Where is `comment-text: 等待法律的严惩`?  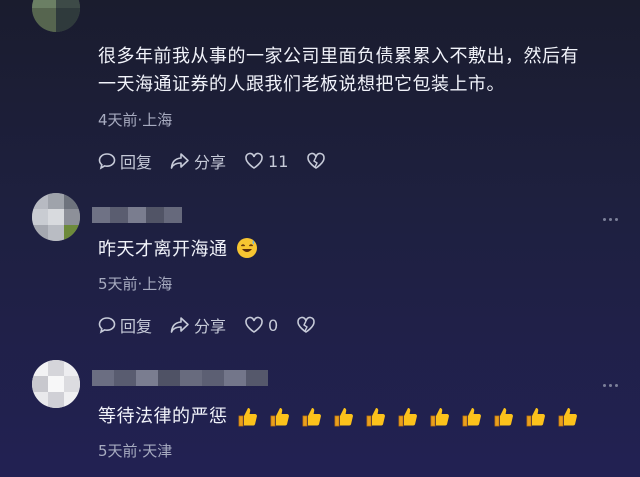 comment-text: 等待法律的严惩 is located at coordinates (359, 417).